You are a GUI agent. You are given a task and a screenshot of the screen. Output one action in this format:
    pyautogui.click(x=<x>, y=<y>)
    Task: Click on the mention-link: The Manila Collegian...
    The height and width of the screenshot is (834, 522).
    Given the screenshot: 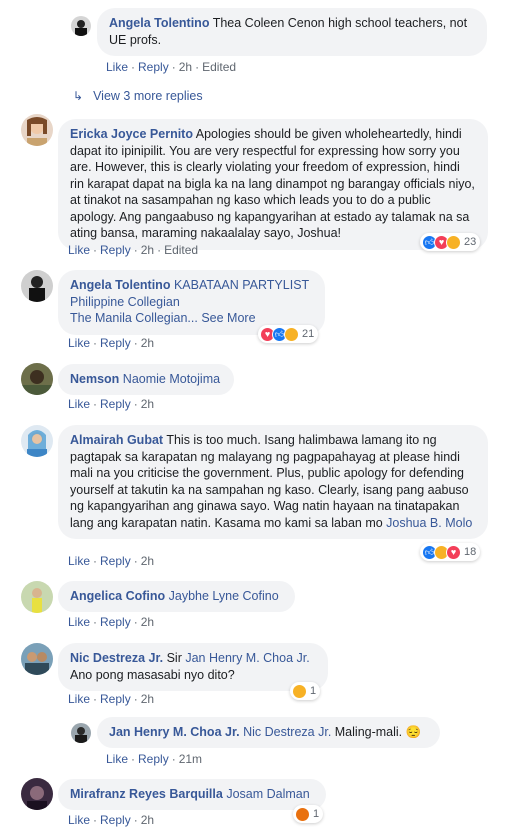 What is the action you would take?
    pyautogui.click(x=134, y=318)
    